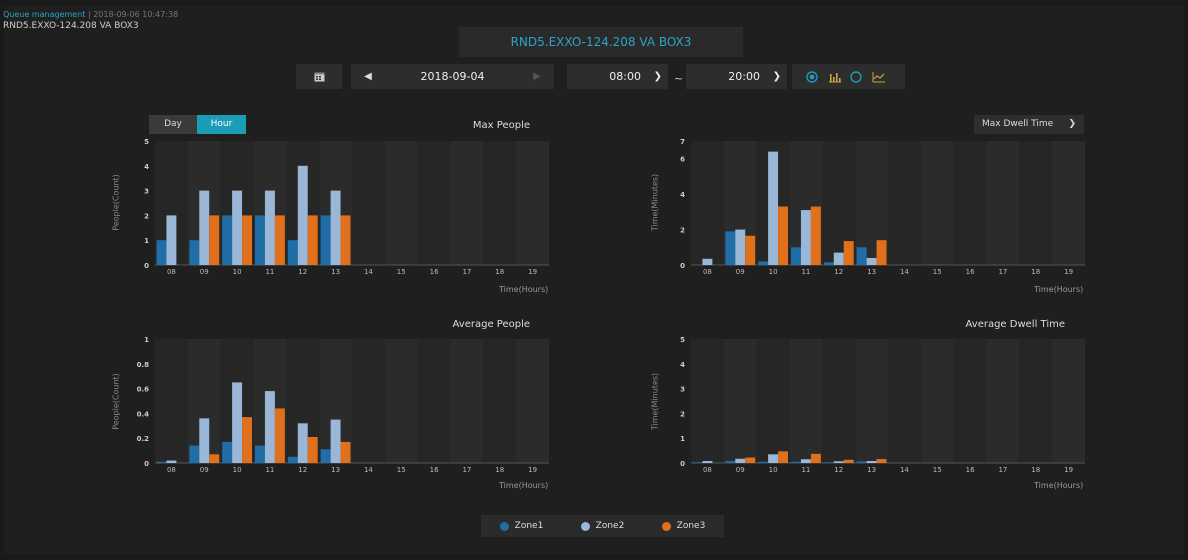 The image size is (1188, 560). What do you see at coordinates (143, 439) in the screenshot?
I see `y-tick-label: 0.2` at bounding box center [143, 439].